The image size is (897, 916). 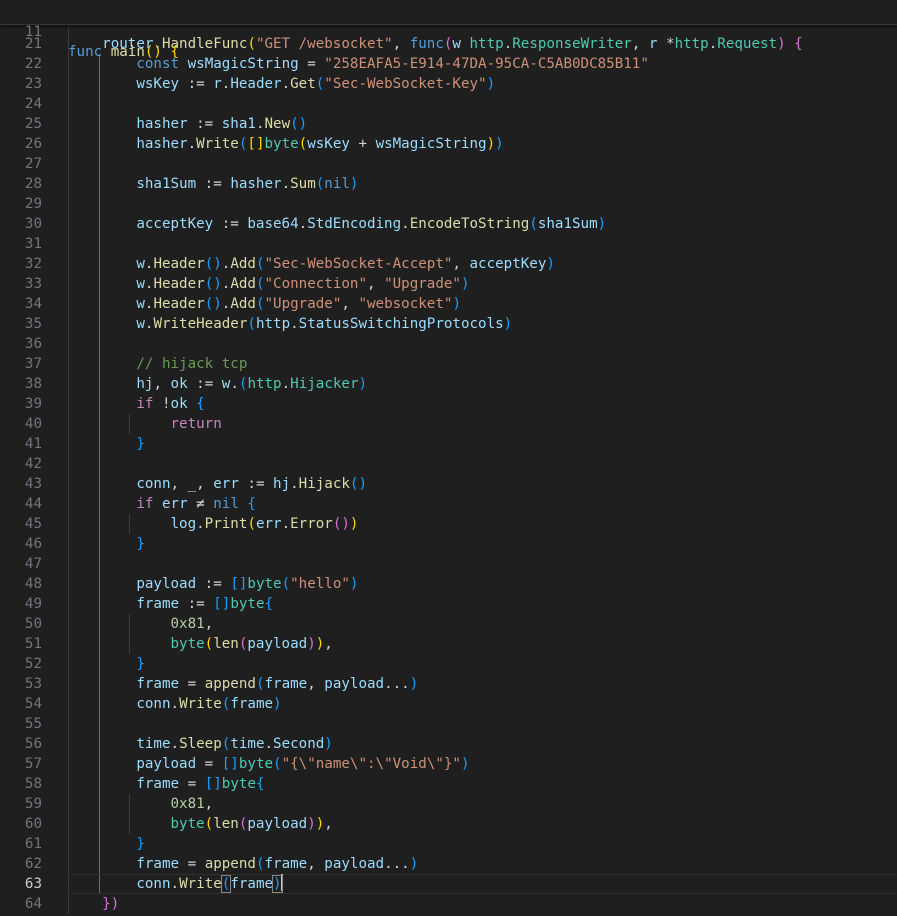 I want to click on code-line: 54 conn.Write(frame), so click(x=448, y=704).